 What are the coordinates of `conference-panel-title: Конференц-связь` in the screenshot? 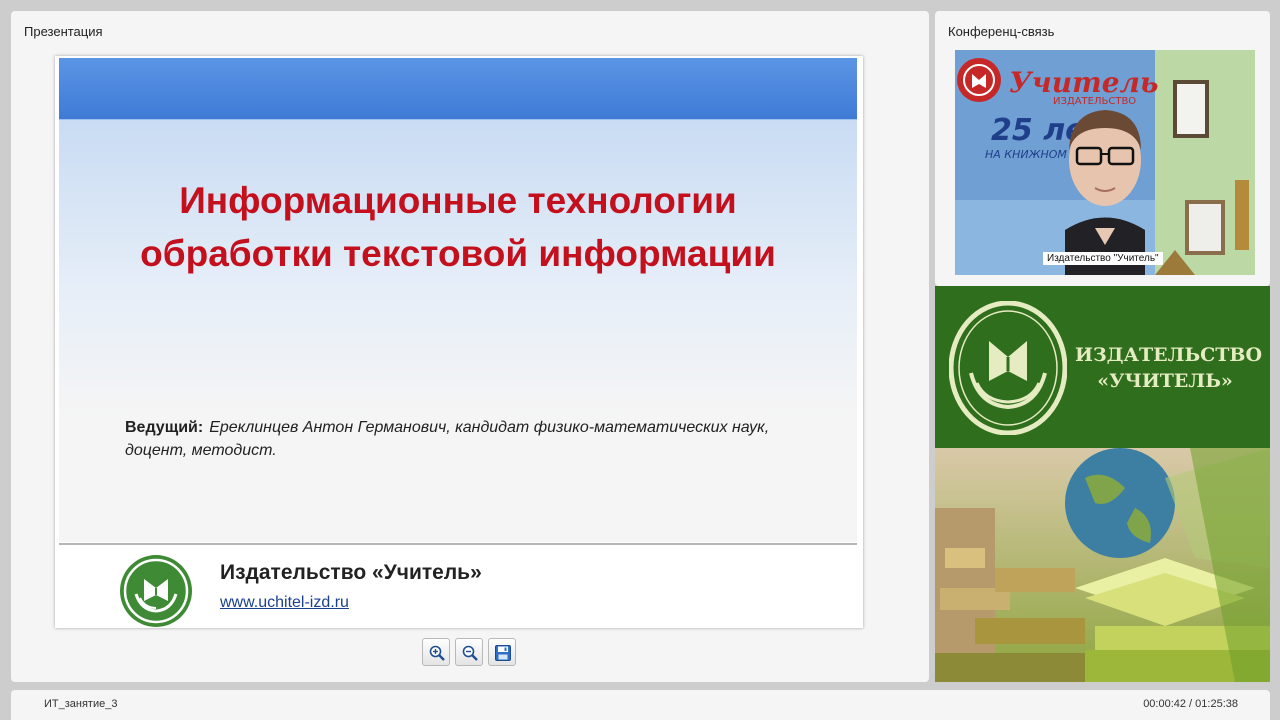 It's located at (1001, 31).